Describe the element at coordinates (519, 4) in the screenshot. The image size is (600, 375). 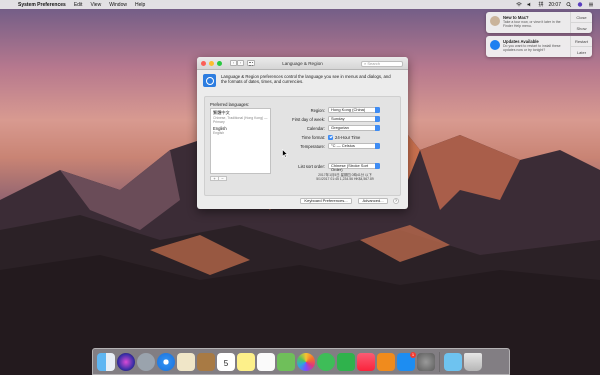
I see `wifi-icon` at that location.